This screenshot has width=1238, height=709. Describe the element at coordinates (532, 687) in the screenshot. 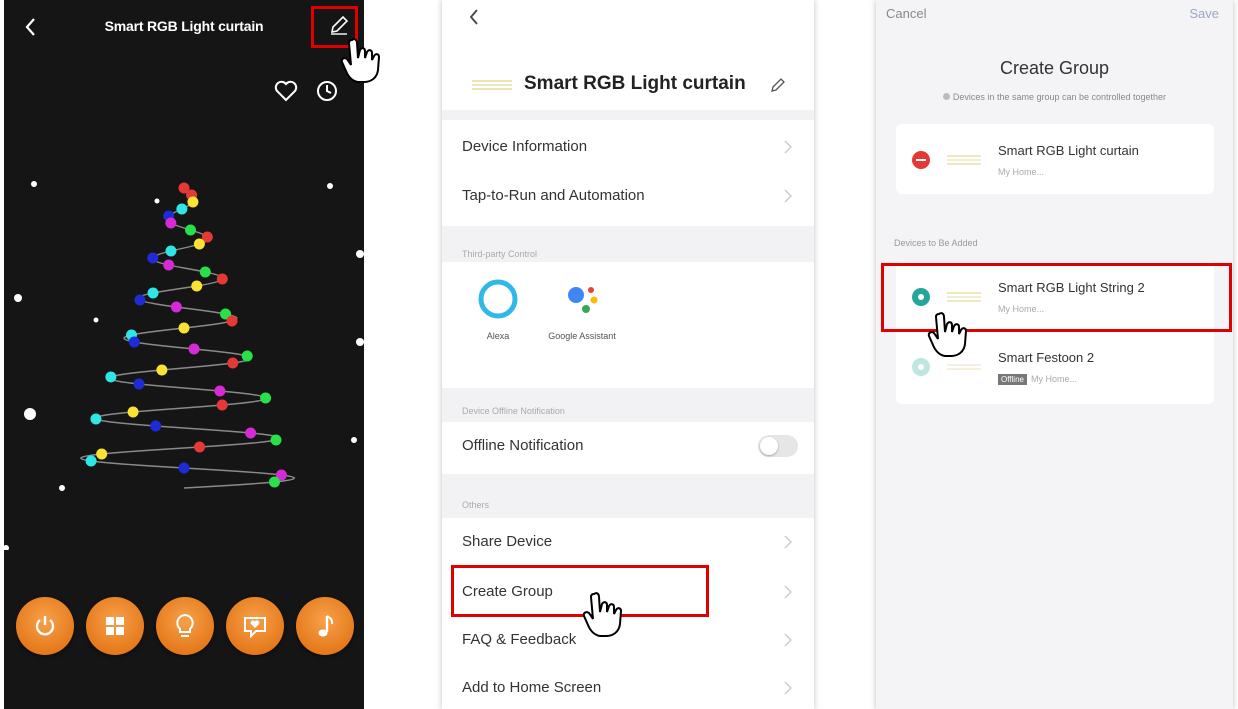

I see `row-label: Add to Home Screen` at that location.